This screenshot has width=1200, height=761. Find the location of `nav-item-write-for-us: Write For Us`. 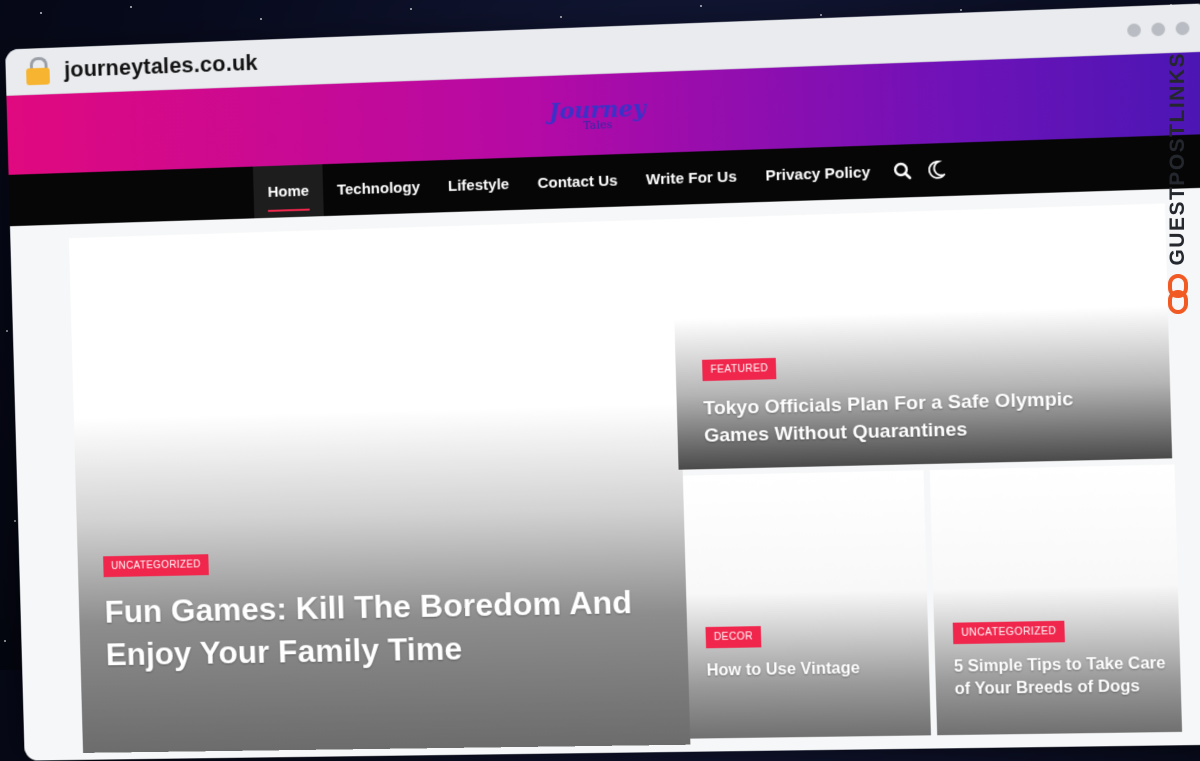

nav-item-write-for-us: Write For Us is located at coordinates (691, 178).